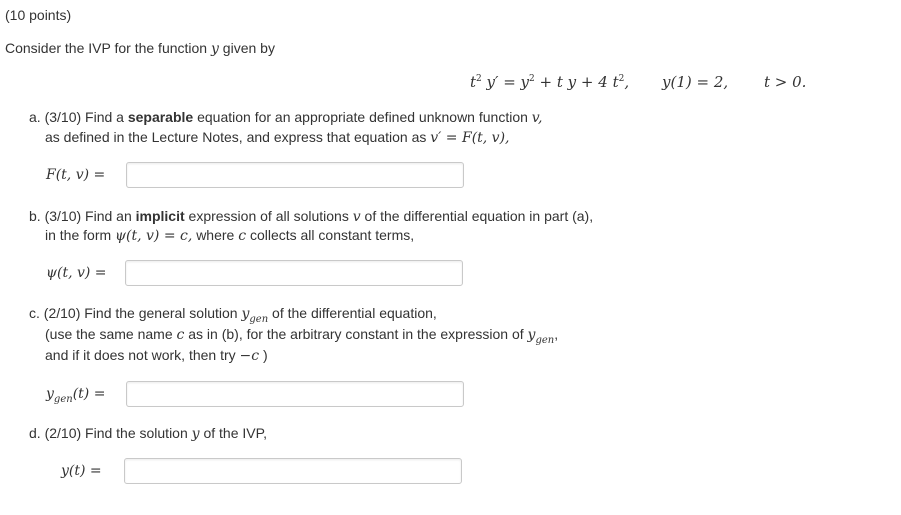  Describe the element at coordinates (268, 216) in the screenshot. I see `part-b-text: expression of all solutions` at that location.